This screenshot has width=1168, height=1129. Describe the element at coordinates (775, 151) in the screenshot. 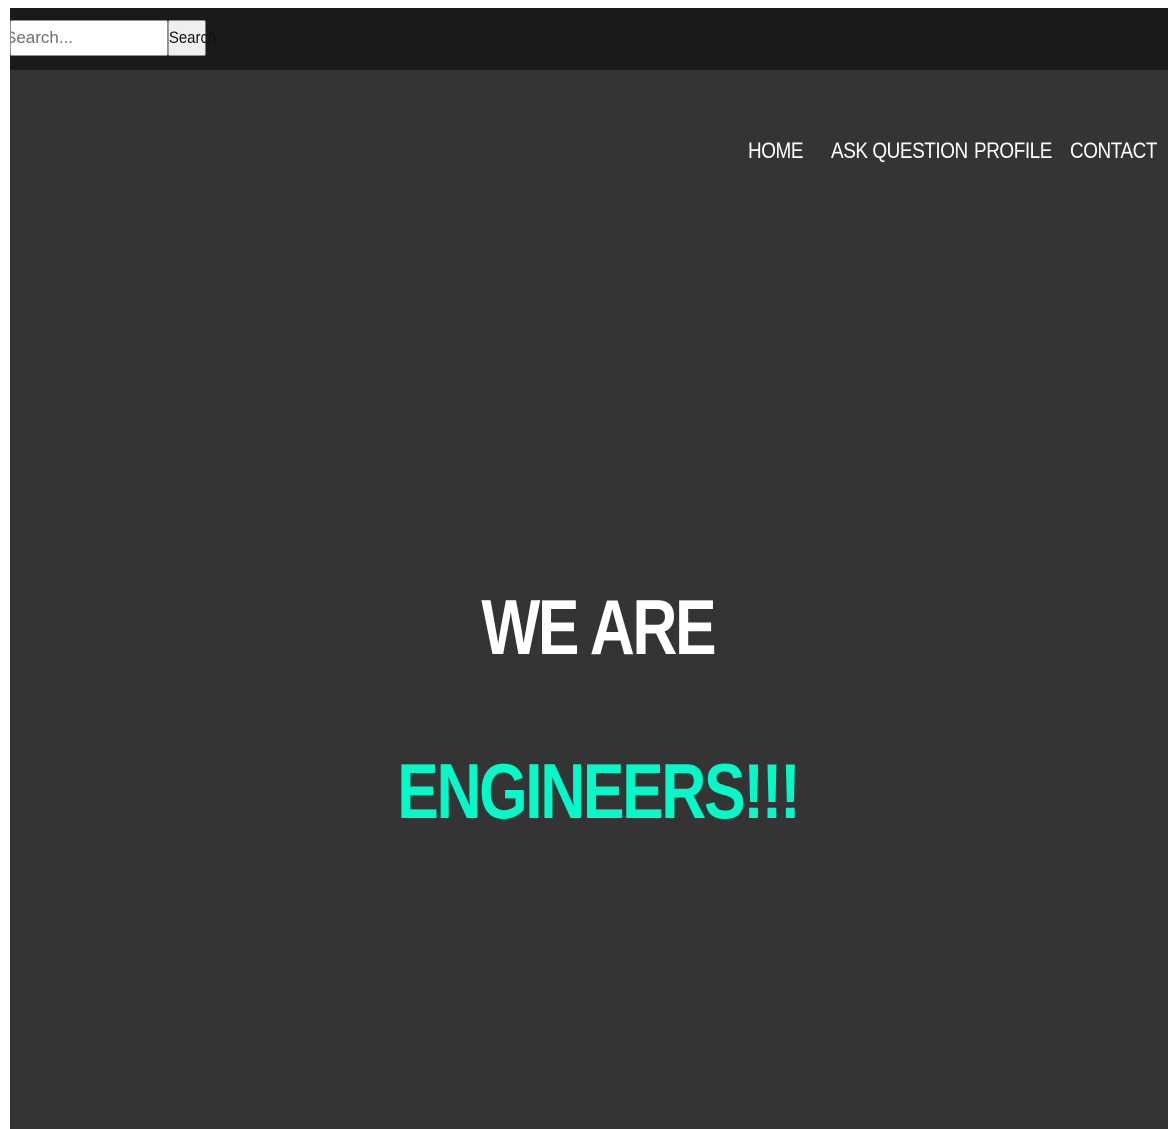

I see `nav-item-home: HOME` at that location.